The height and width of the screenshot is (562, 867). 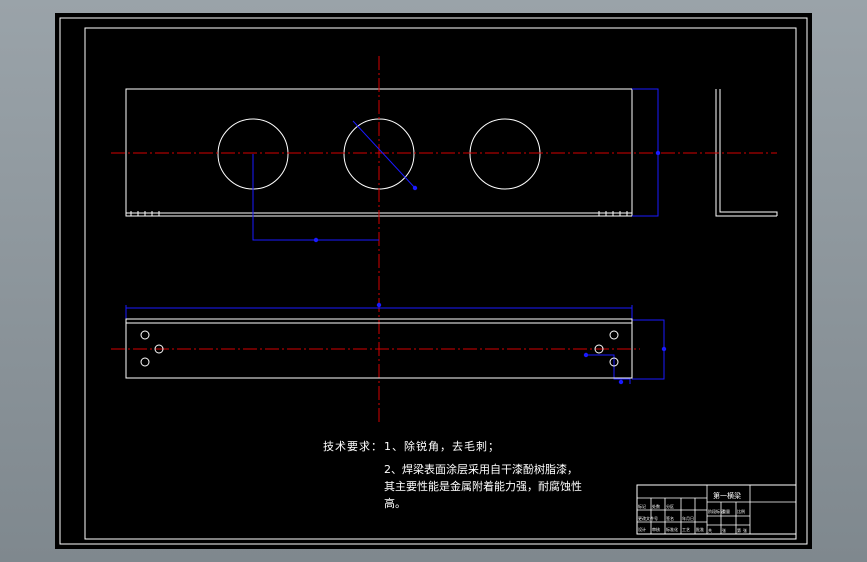 What do you see at coordinates (726, 511) in the screenshot?
I see `tb-cell-10: 重量` at bounding box center [726, 511].